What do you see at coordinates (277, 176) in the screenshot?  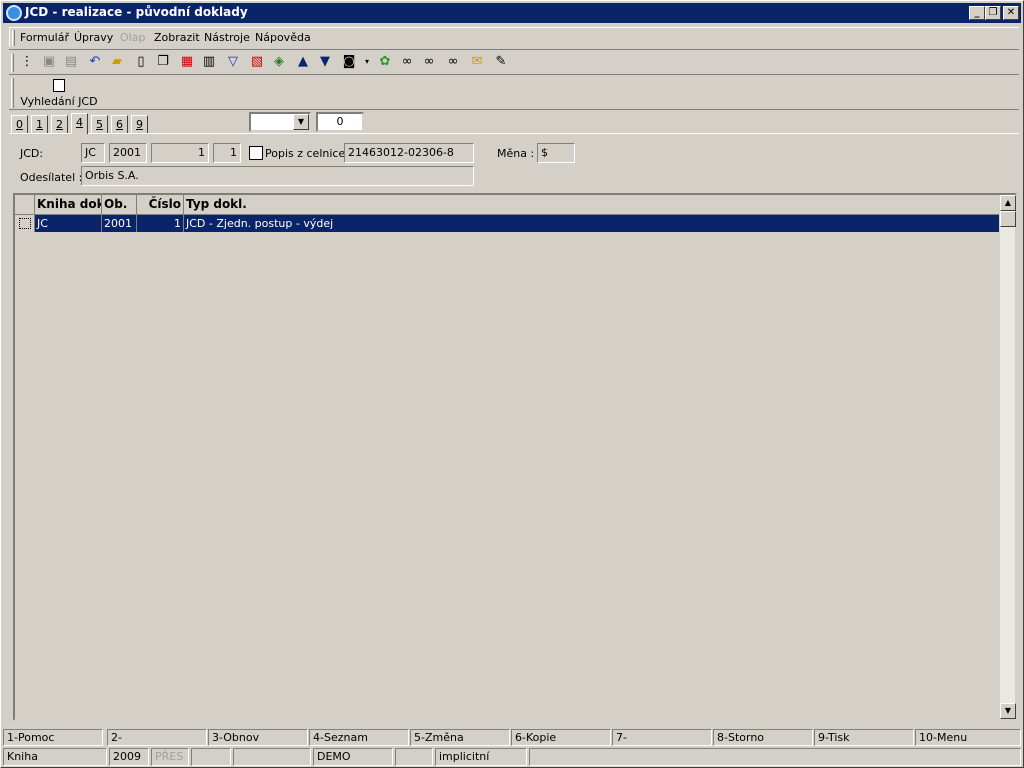 I see `sender-field: Orbis S.A.` at bounding box center [277, 176].